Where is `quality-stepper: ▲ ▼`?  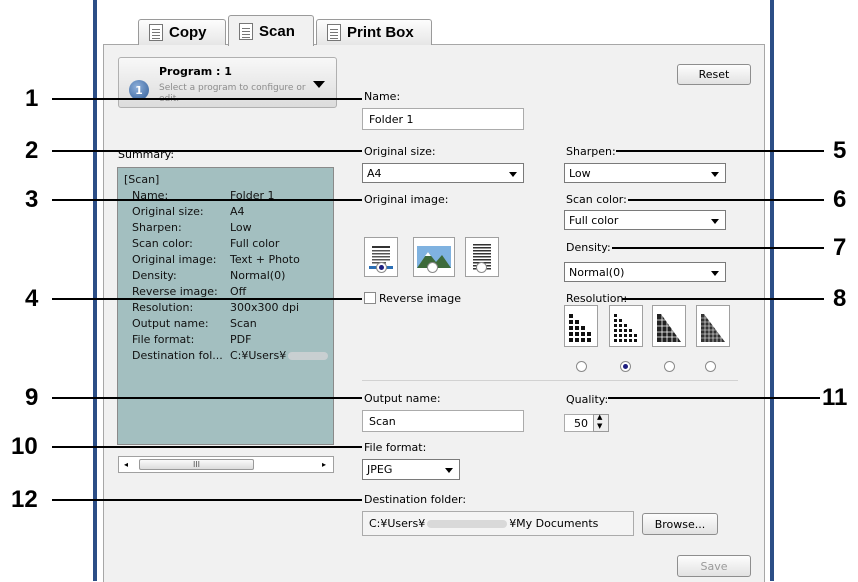 quality-stepper: ▲ ▼ is located at coordinates (601, 422).